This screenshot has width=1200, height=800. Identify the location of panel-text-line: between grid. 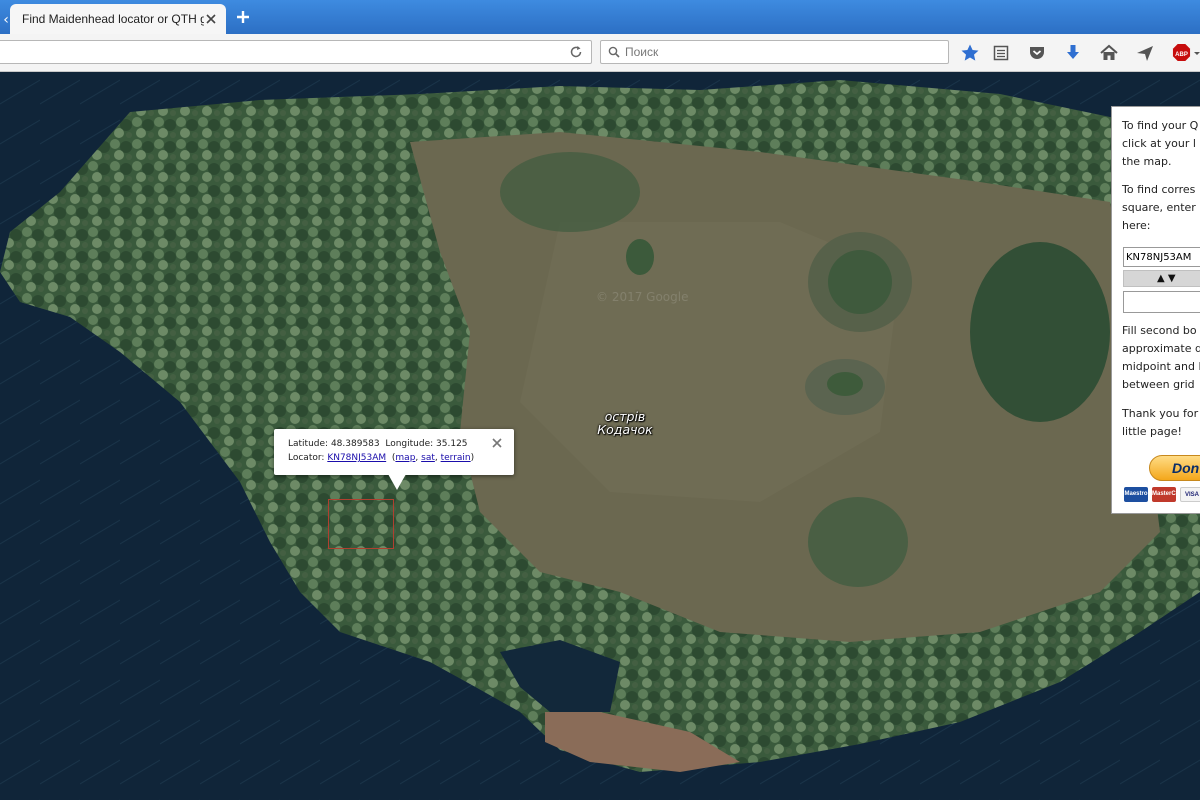
(1158, 384).